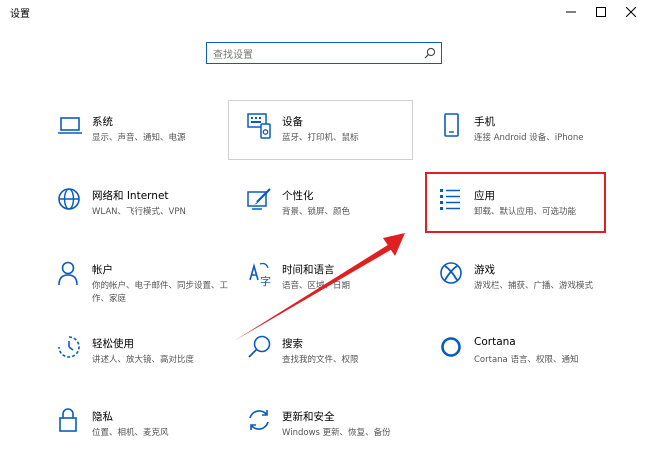 The width and height of the screenshot is (650, 465). I want to click on category-devices: 设备 蓝牙、打印机、鼠标, so click(338, 141).